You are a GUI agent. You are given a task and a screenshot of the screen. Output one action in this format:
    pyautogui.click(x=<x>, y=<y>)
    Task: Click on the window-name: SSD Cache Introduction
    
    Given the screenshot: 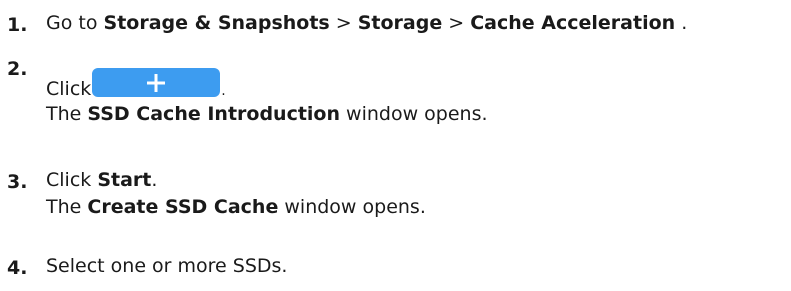 What is the action you would take?
    pyautogui.click(x=214, y=114)
    